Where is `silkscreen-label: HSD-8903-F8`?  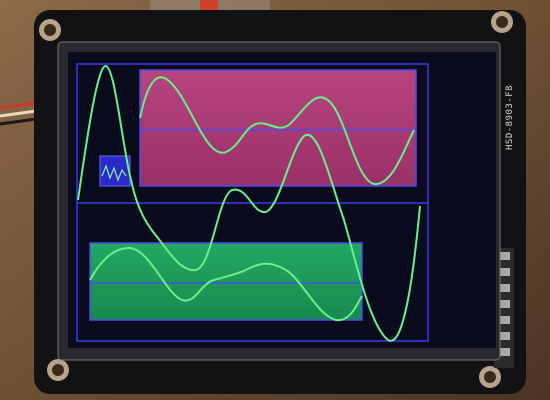
silkscreen-label: HSD-8903-F8 is located at coordinates (510, 117).